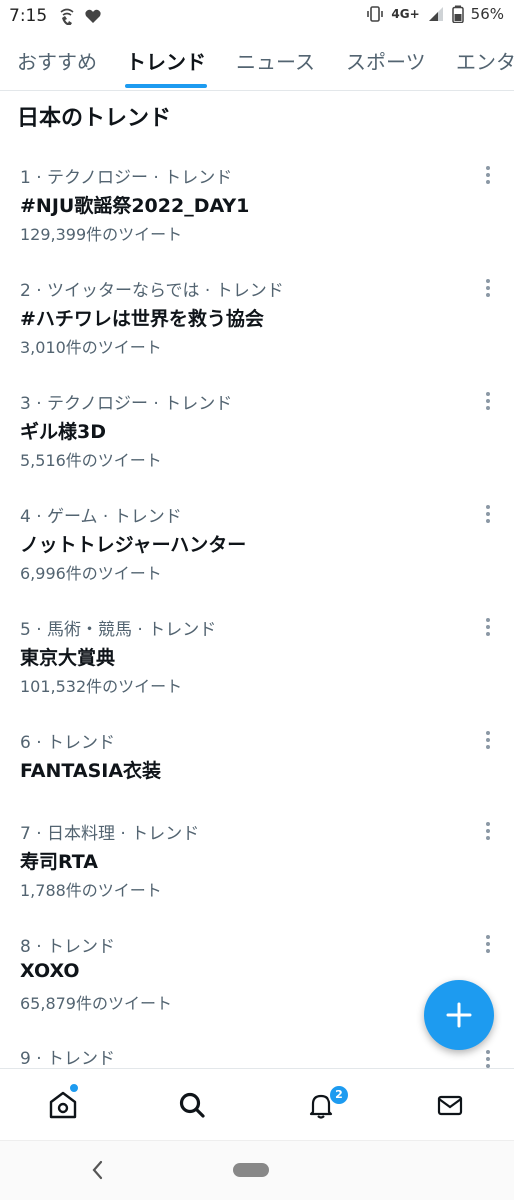 The image size is (514, 1200). I want to click on tab-entertainment: エンタ, so click(485, 60).